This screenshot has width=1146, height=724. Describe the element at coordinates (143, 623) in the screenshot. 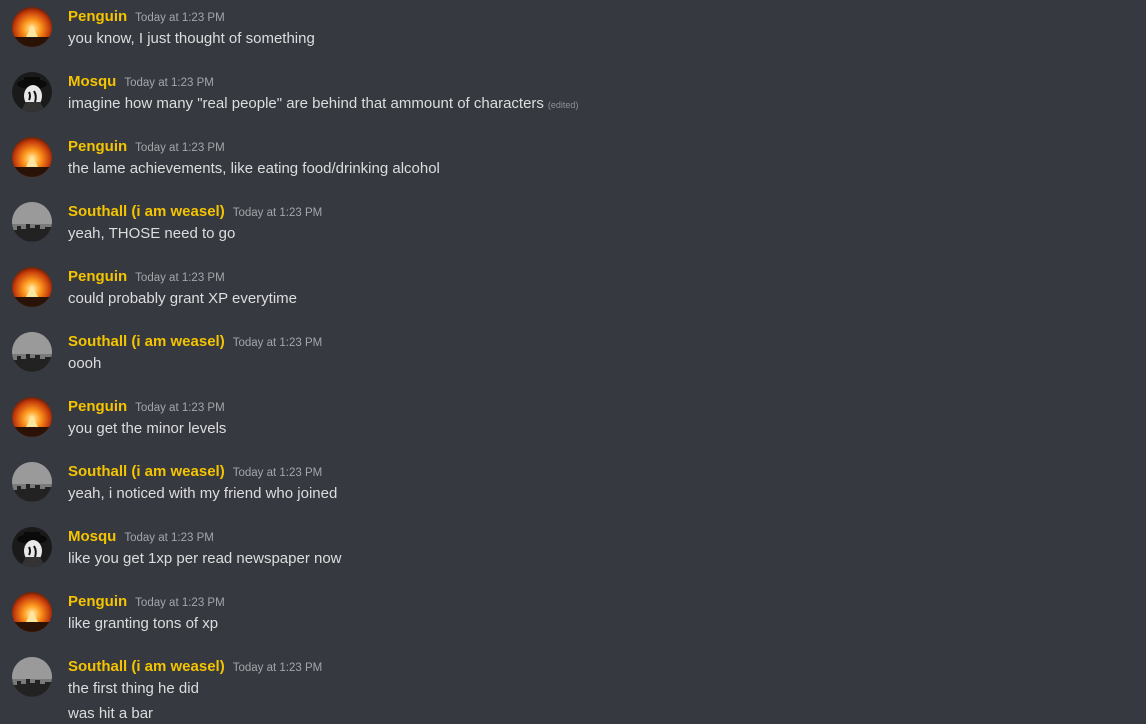

I see `message-text: like granting tons of xp` at that location.